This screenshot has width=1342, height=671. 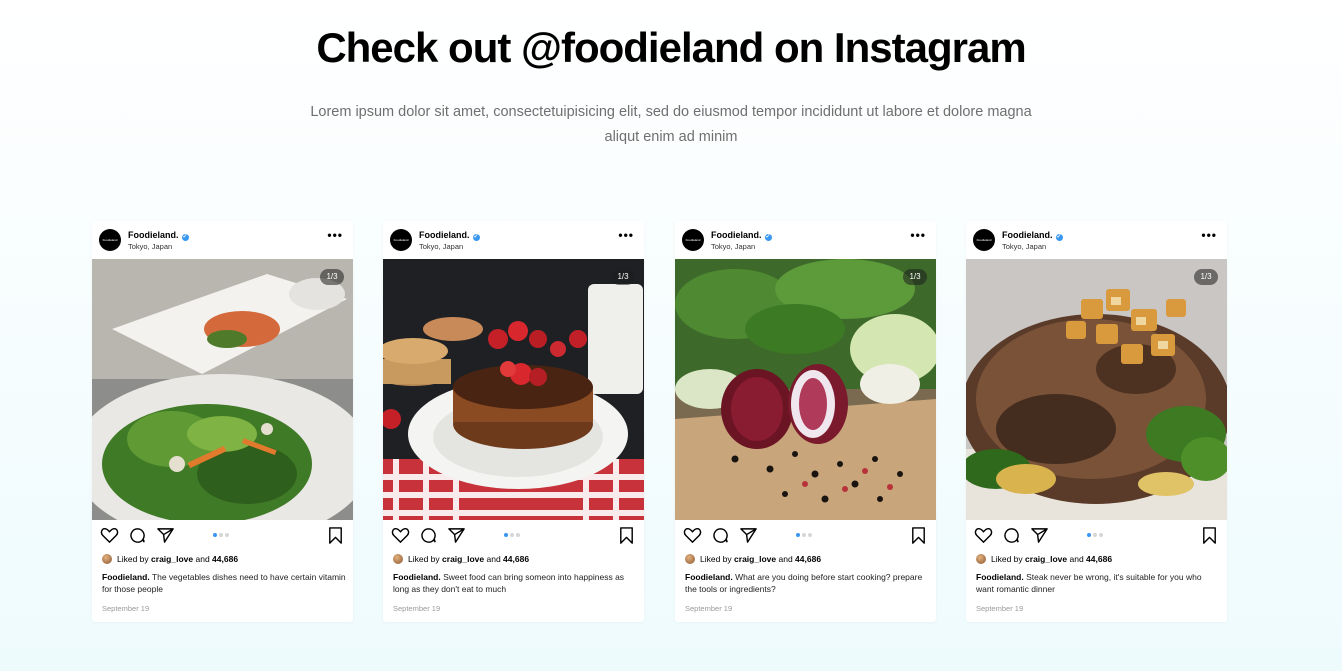 I want to click on salad-photo: 1/3, so click(x=222, y=389).